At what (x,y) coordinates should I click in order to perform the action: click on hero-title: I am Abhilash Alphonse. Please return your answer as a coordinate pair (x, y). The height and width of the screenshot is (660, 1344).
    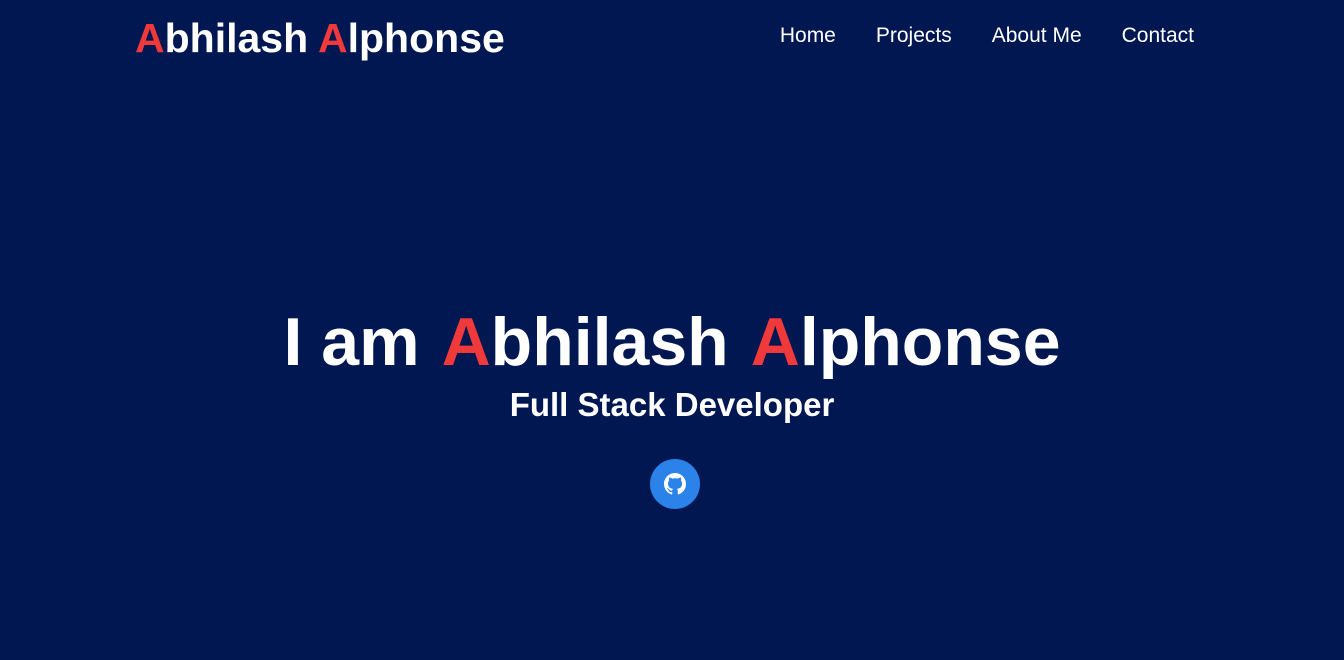
    Looking at the image, I should click on (672, 342).